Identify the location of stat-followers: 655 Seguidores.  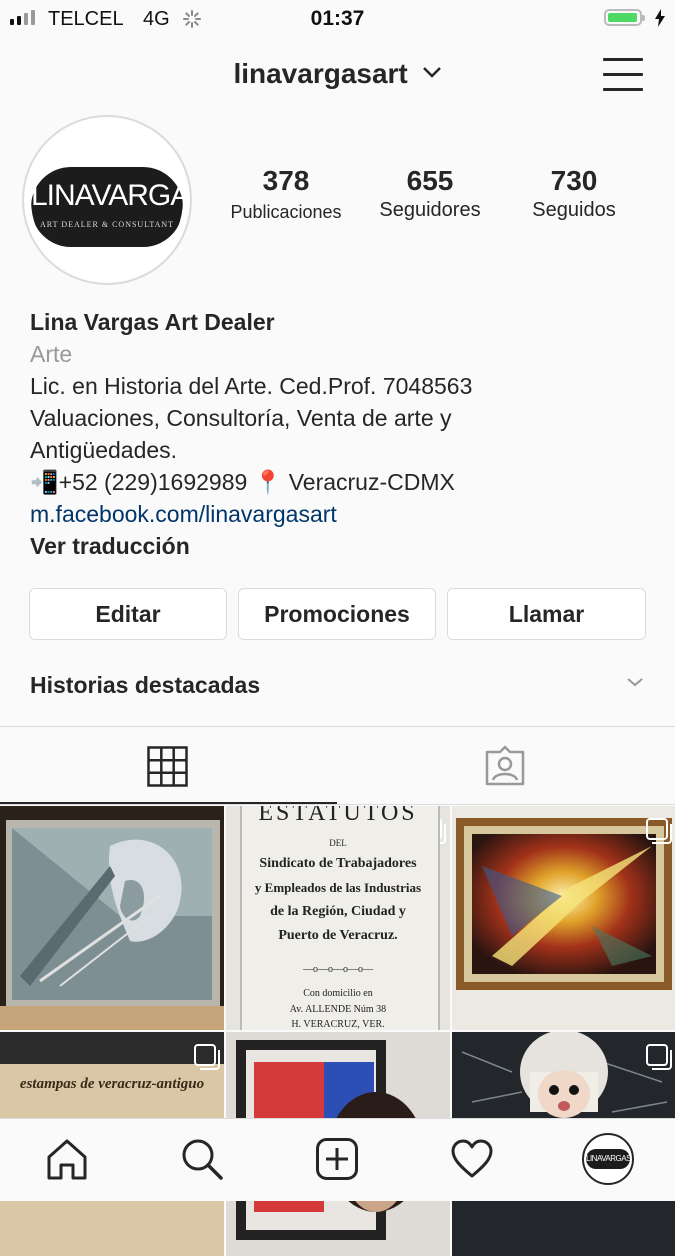
(430, 193).